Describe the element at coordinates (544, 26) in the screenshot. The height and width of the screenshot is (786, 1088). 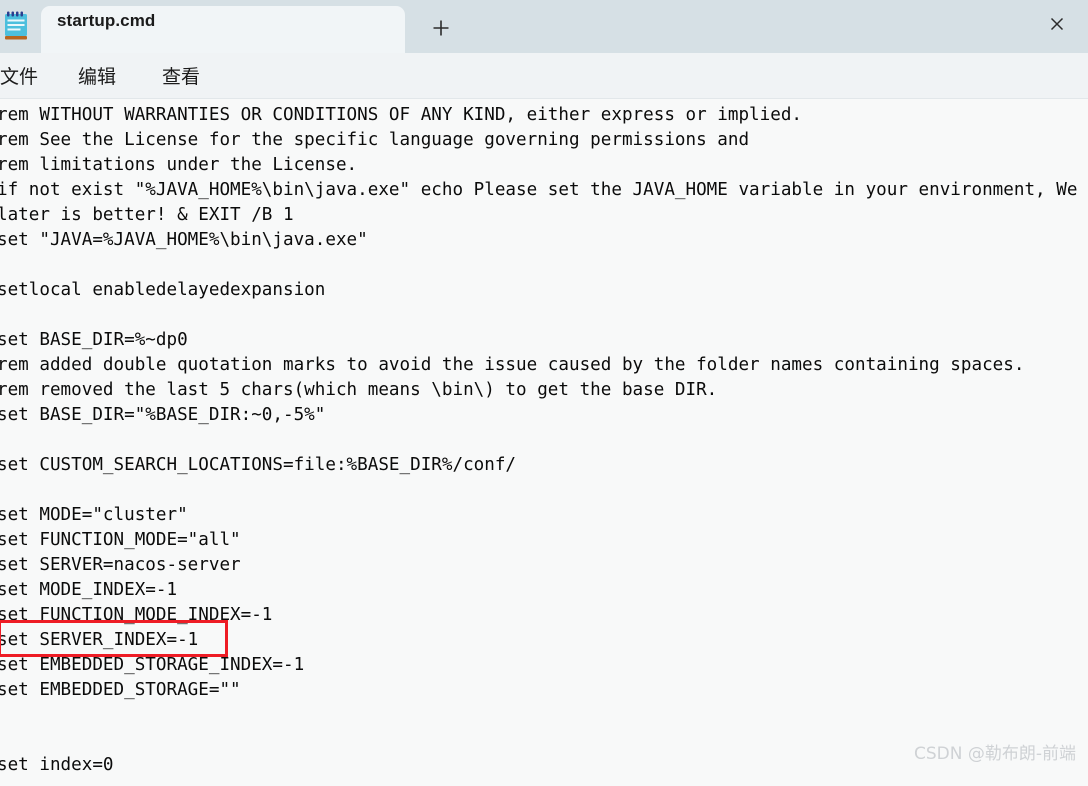
I see `tab-strip: startup.cmd` at that location.